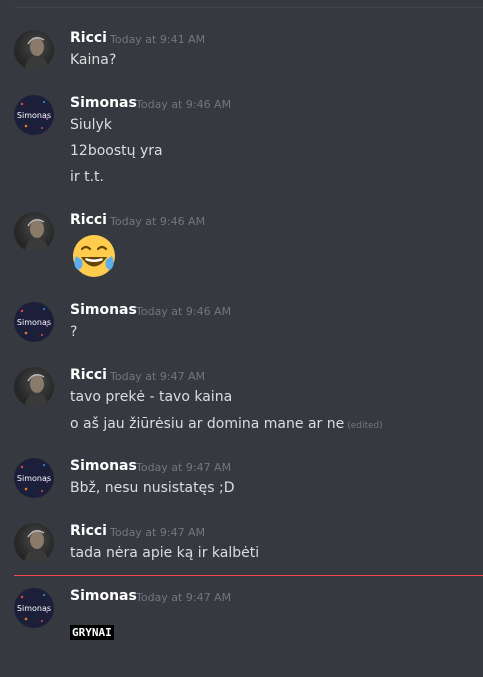 Image resolution: width=483 pixels, height=677 pixels. I want to click on timestamp: Today at 9:41 AM, so click(158, 39).